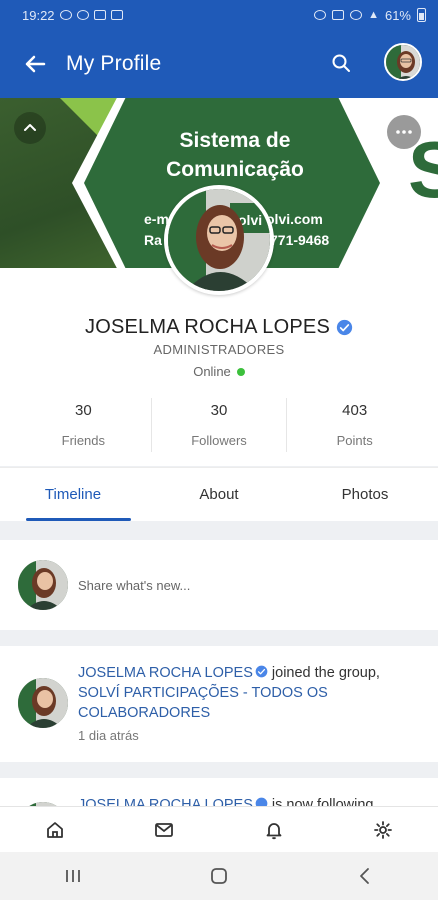 This screenshot has height=900, width=438. I want to click on chat-icon, so click(82, 15).